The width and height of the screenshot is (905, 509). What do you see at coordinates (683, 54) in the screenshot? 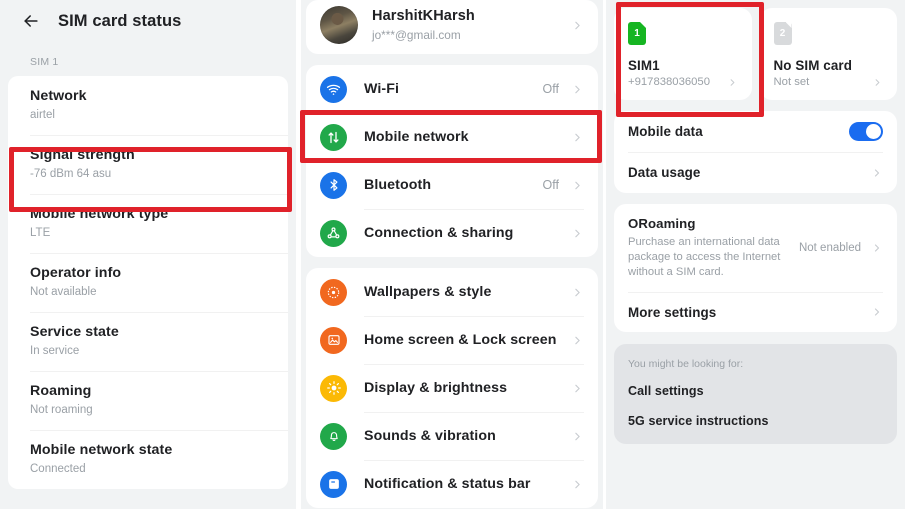
I see `sim-card-1: 1 SIM1 +917838036050` at bounding box center [683, 54].